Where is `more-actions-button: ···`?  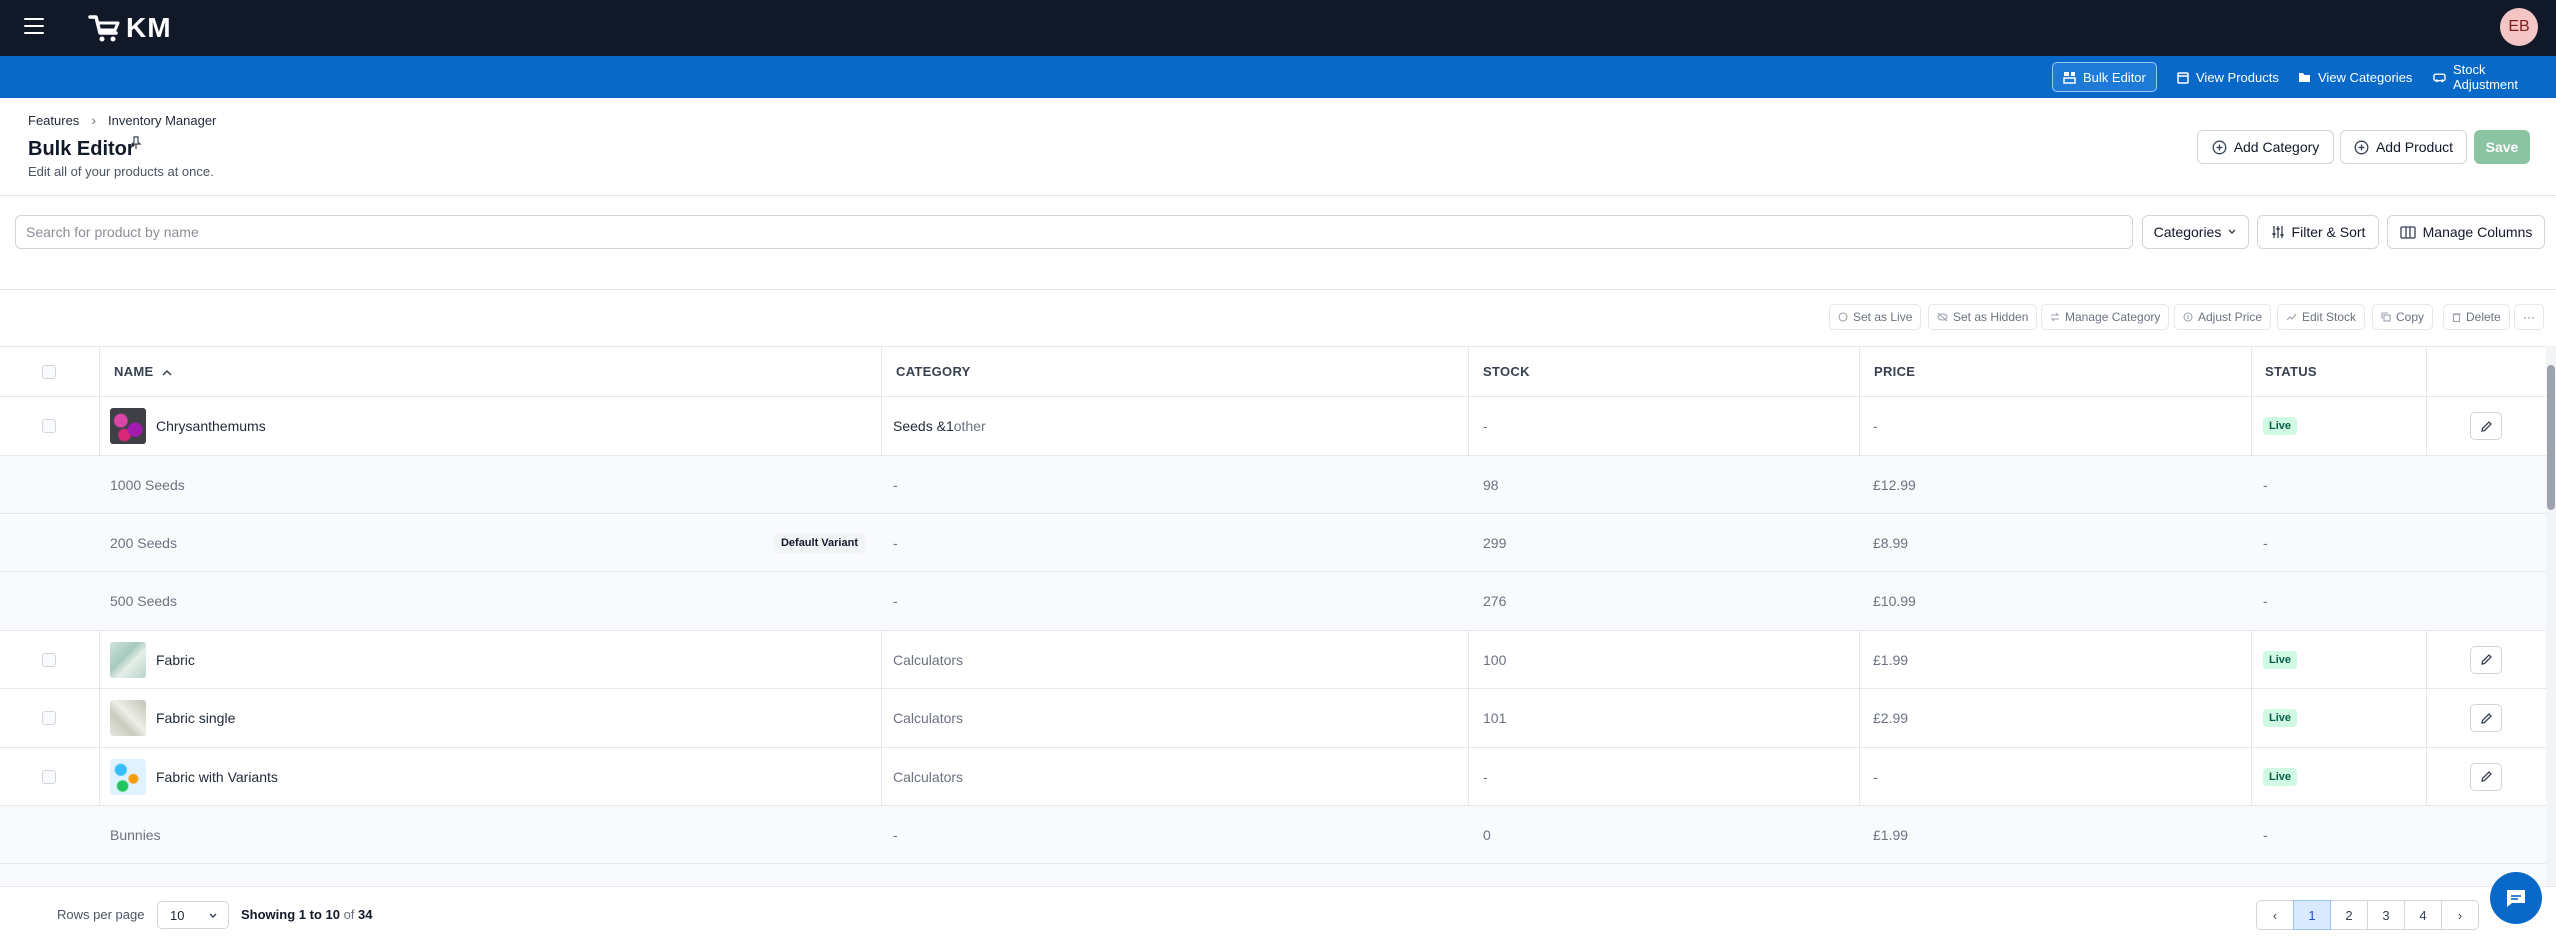 more-actions-button: ··· is located at coordinates (2529, 317).